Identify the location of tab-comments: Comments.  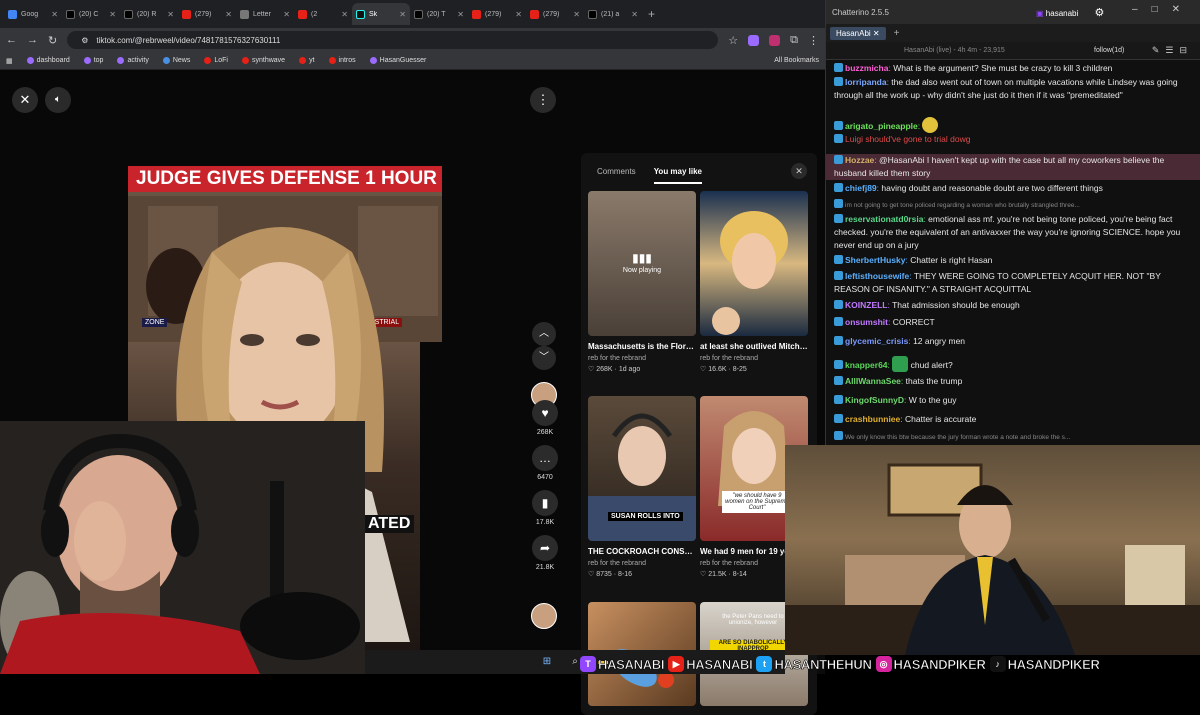
(616, 171).